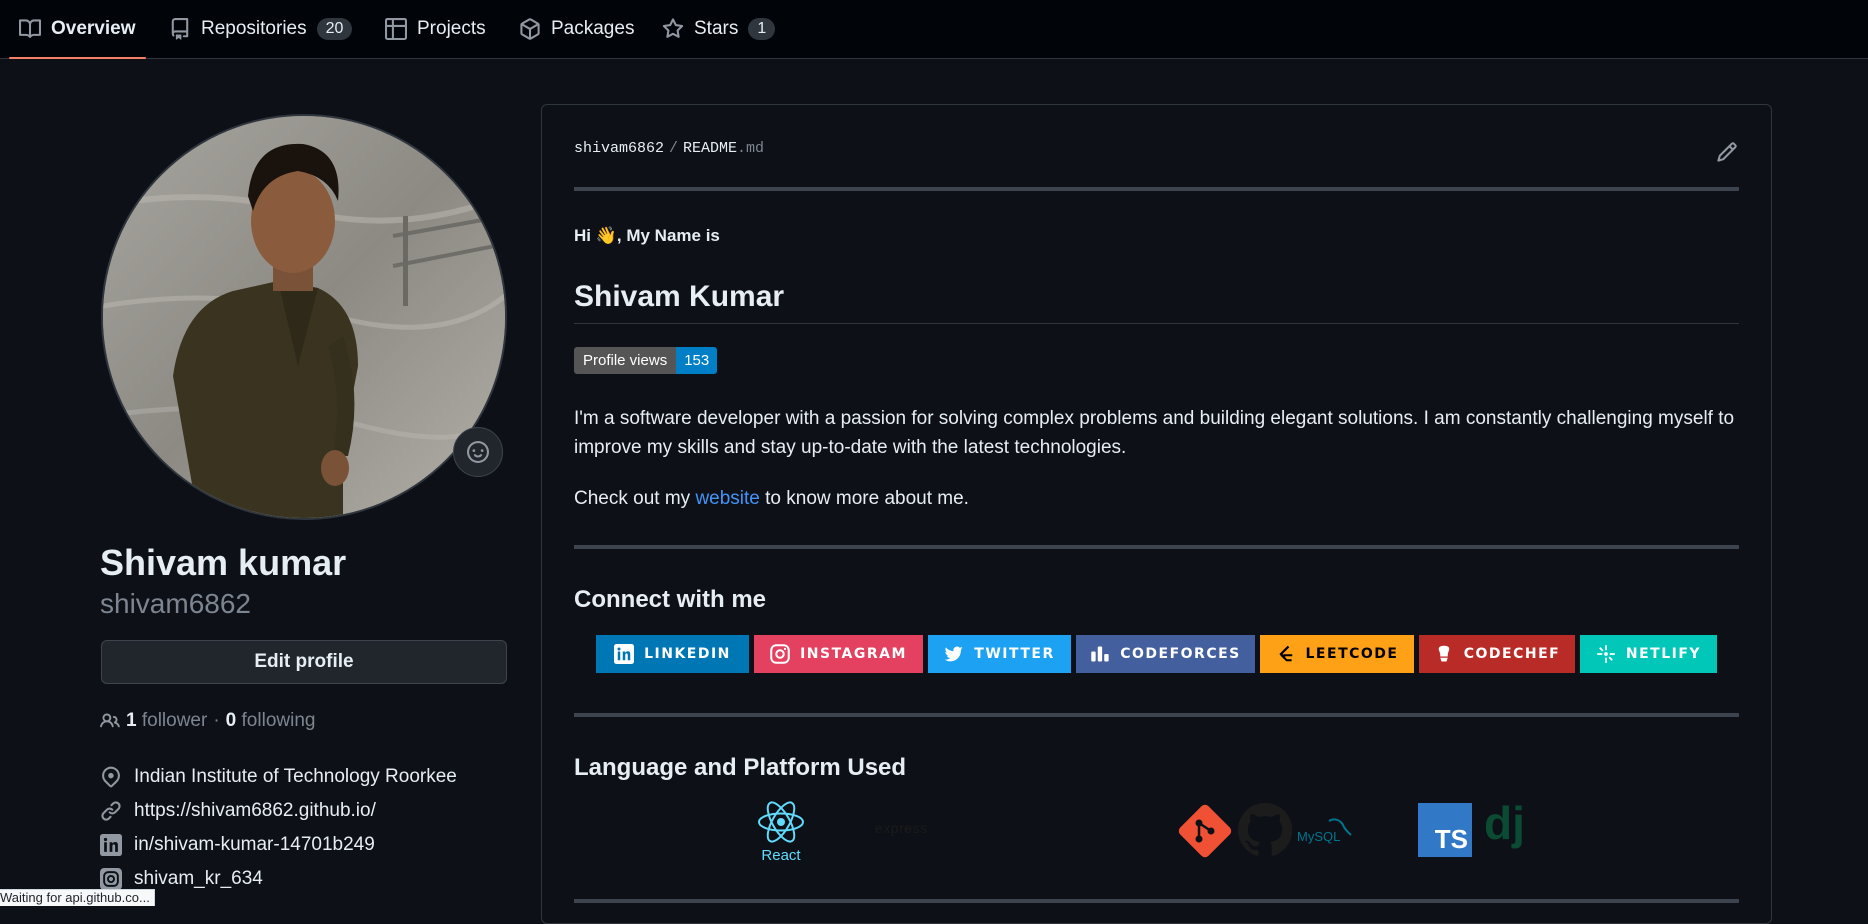 The image size is (1868, 924). I want to click on following-link: 0 following, so click(271, 721).